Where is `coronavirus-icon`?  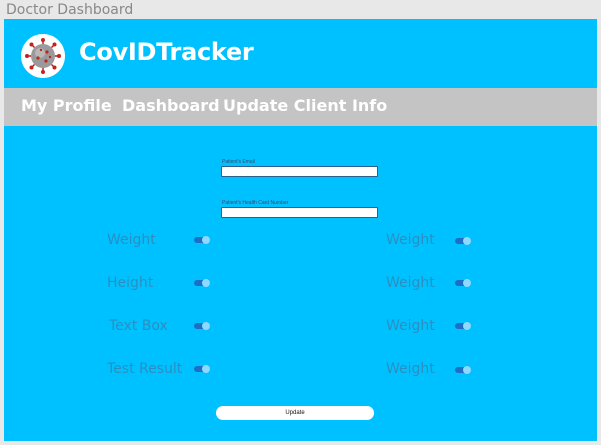 coronavirus-icon is located at coordinates (43, 56).